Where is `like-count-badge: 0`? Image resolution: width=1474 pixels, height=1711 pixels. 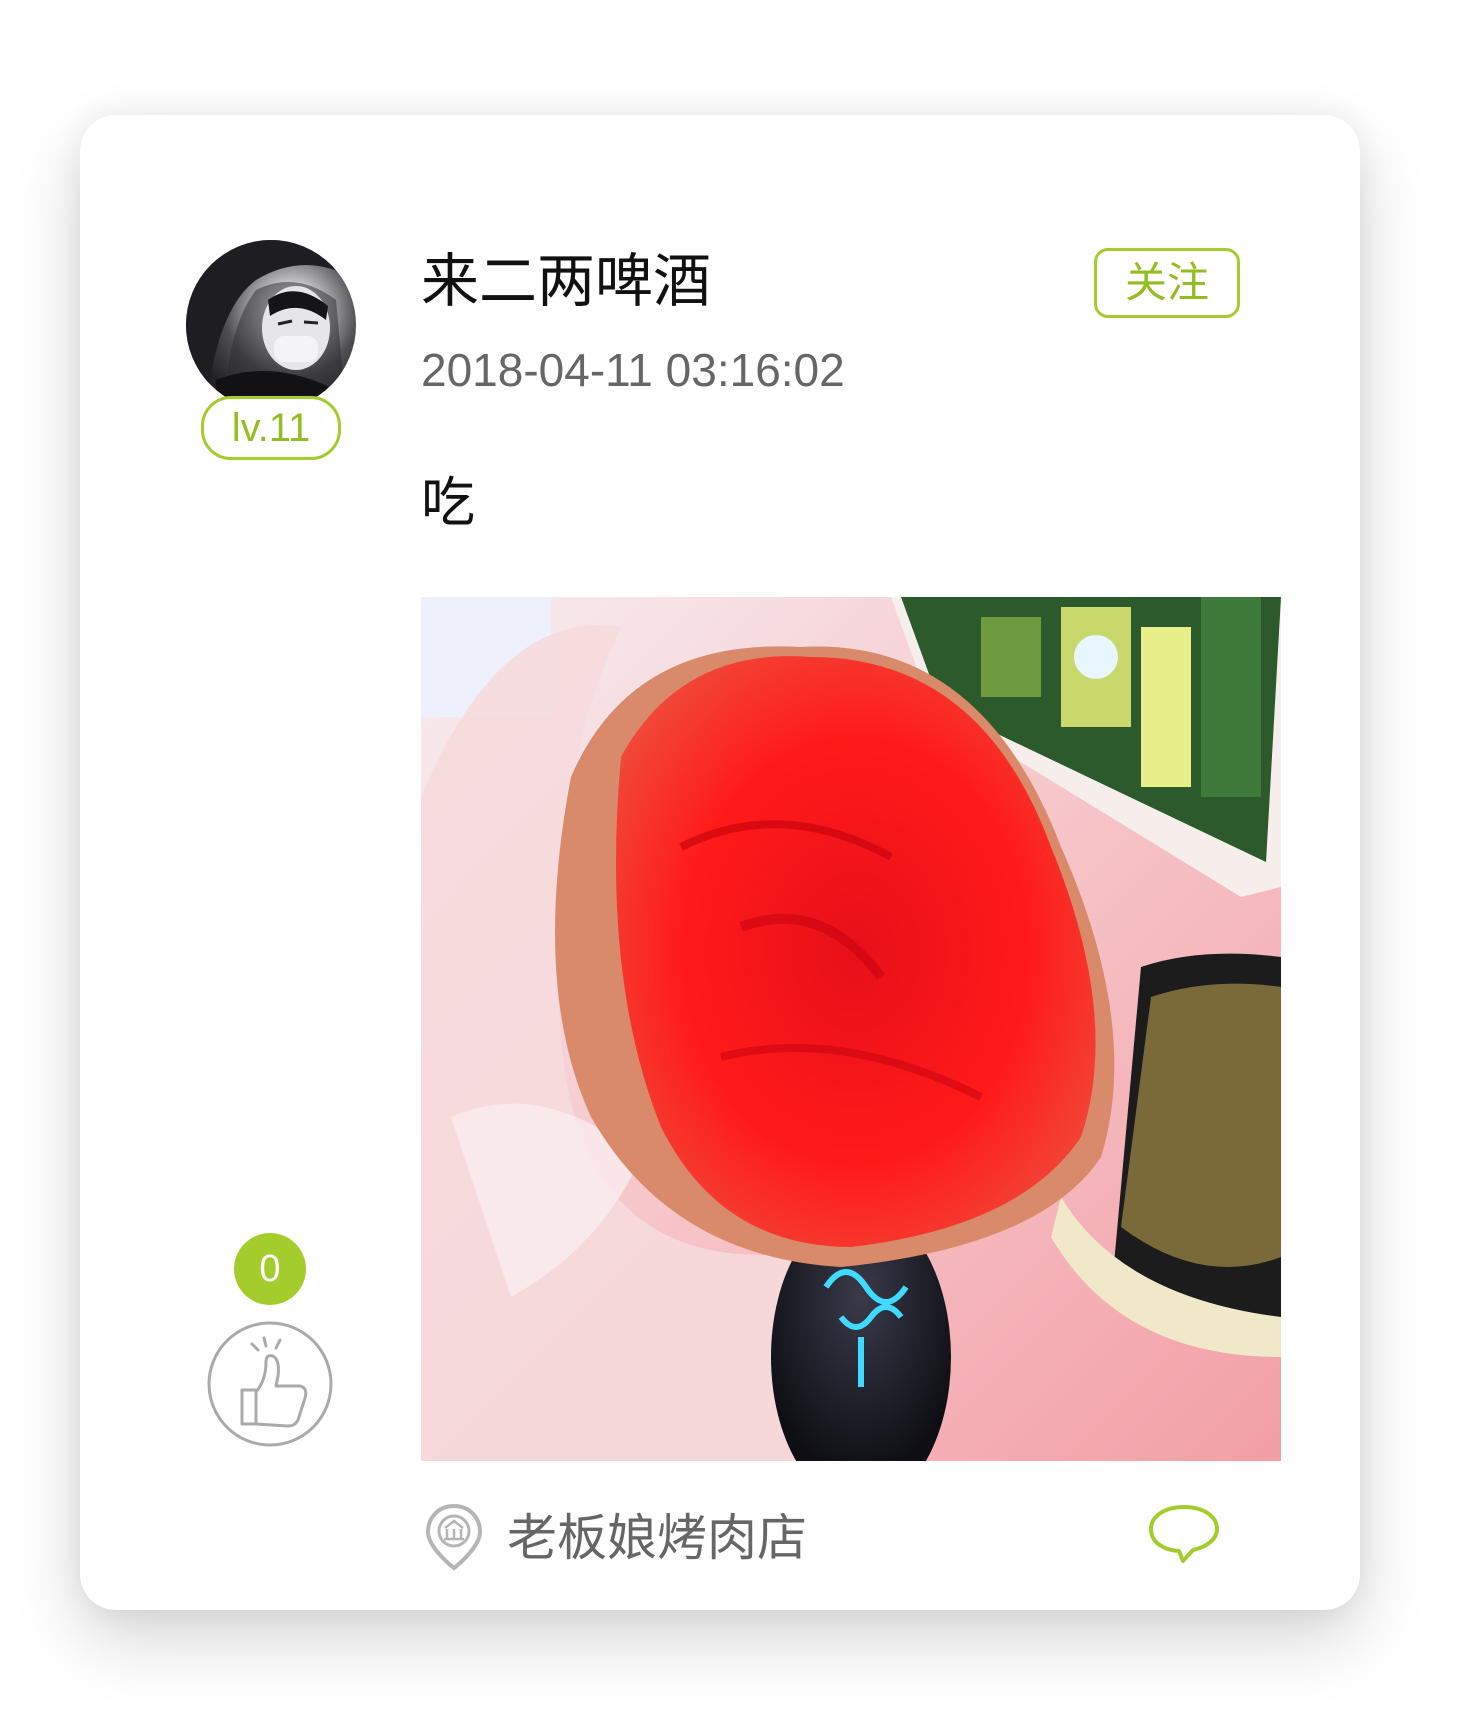 like-count-badge: 0 is located at coordinates (270, 1269).